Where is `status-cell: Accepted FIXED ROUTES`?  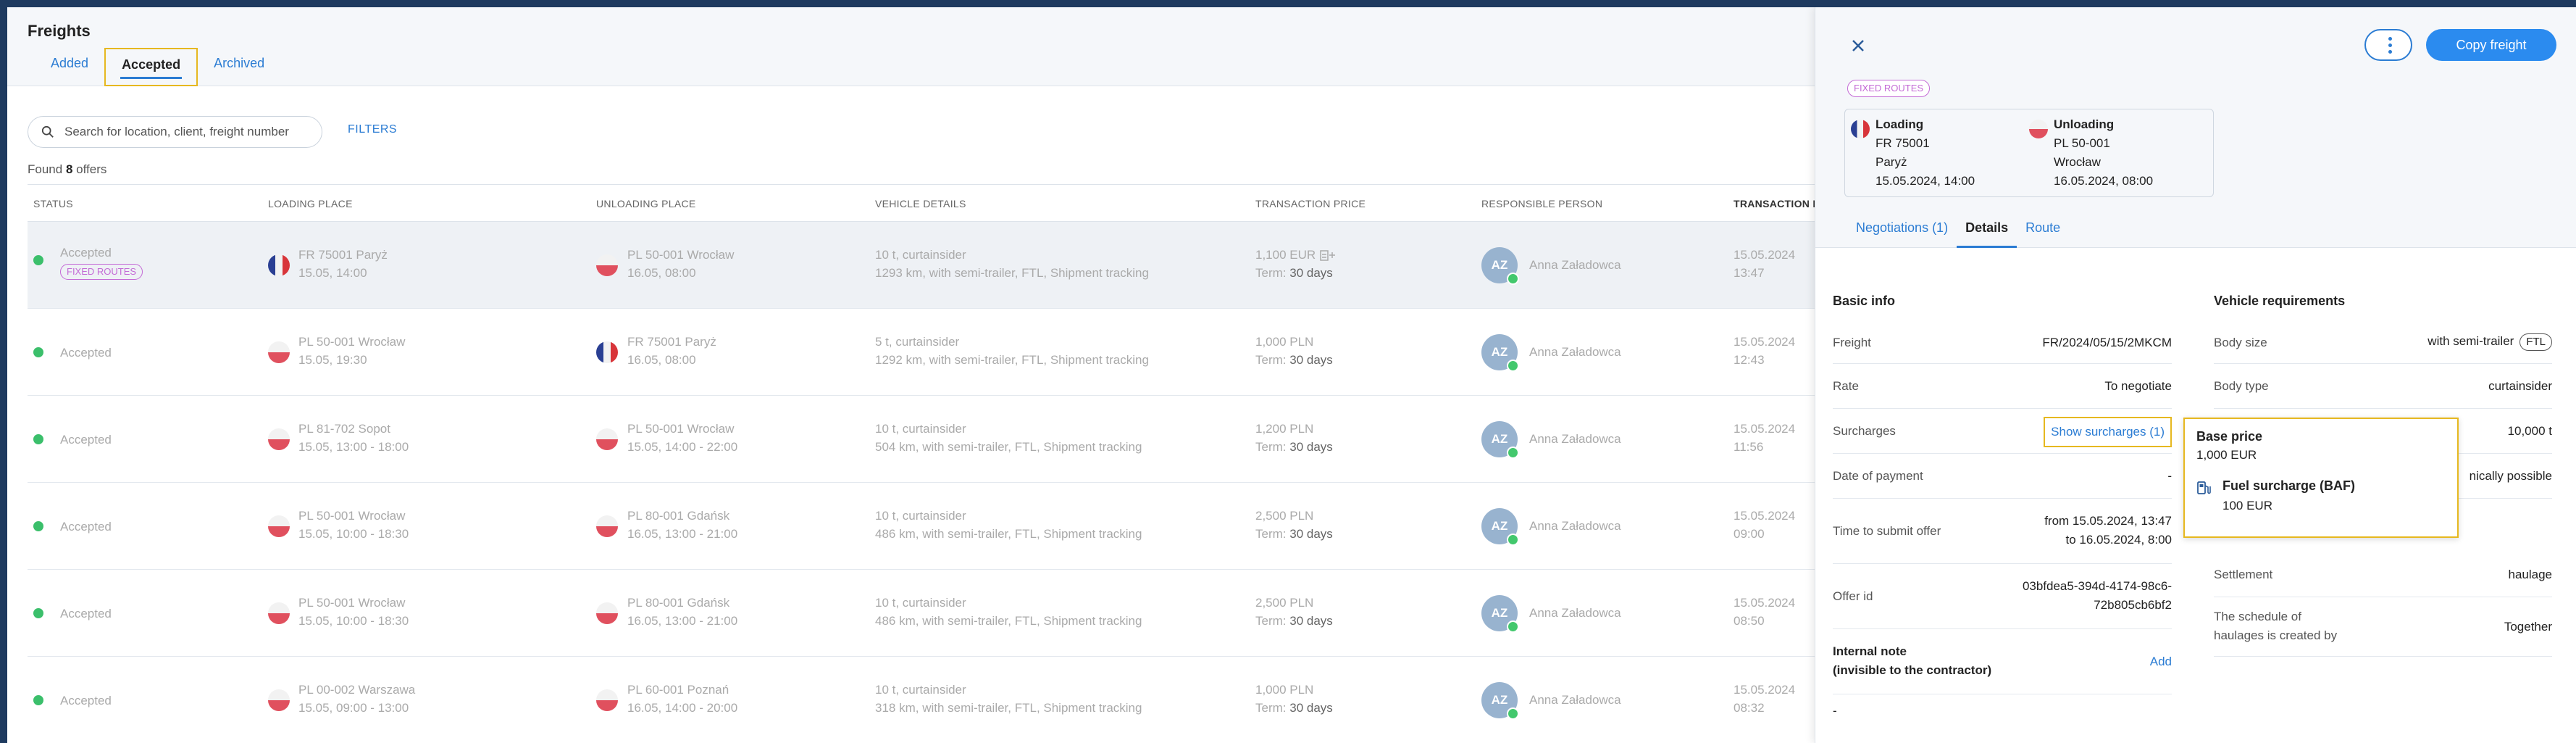 status-cell: Accepted FIXED ROUTES is located at coordinates (101, 262).